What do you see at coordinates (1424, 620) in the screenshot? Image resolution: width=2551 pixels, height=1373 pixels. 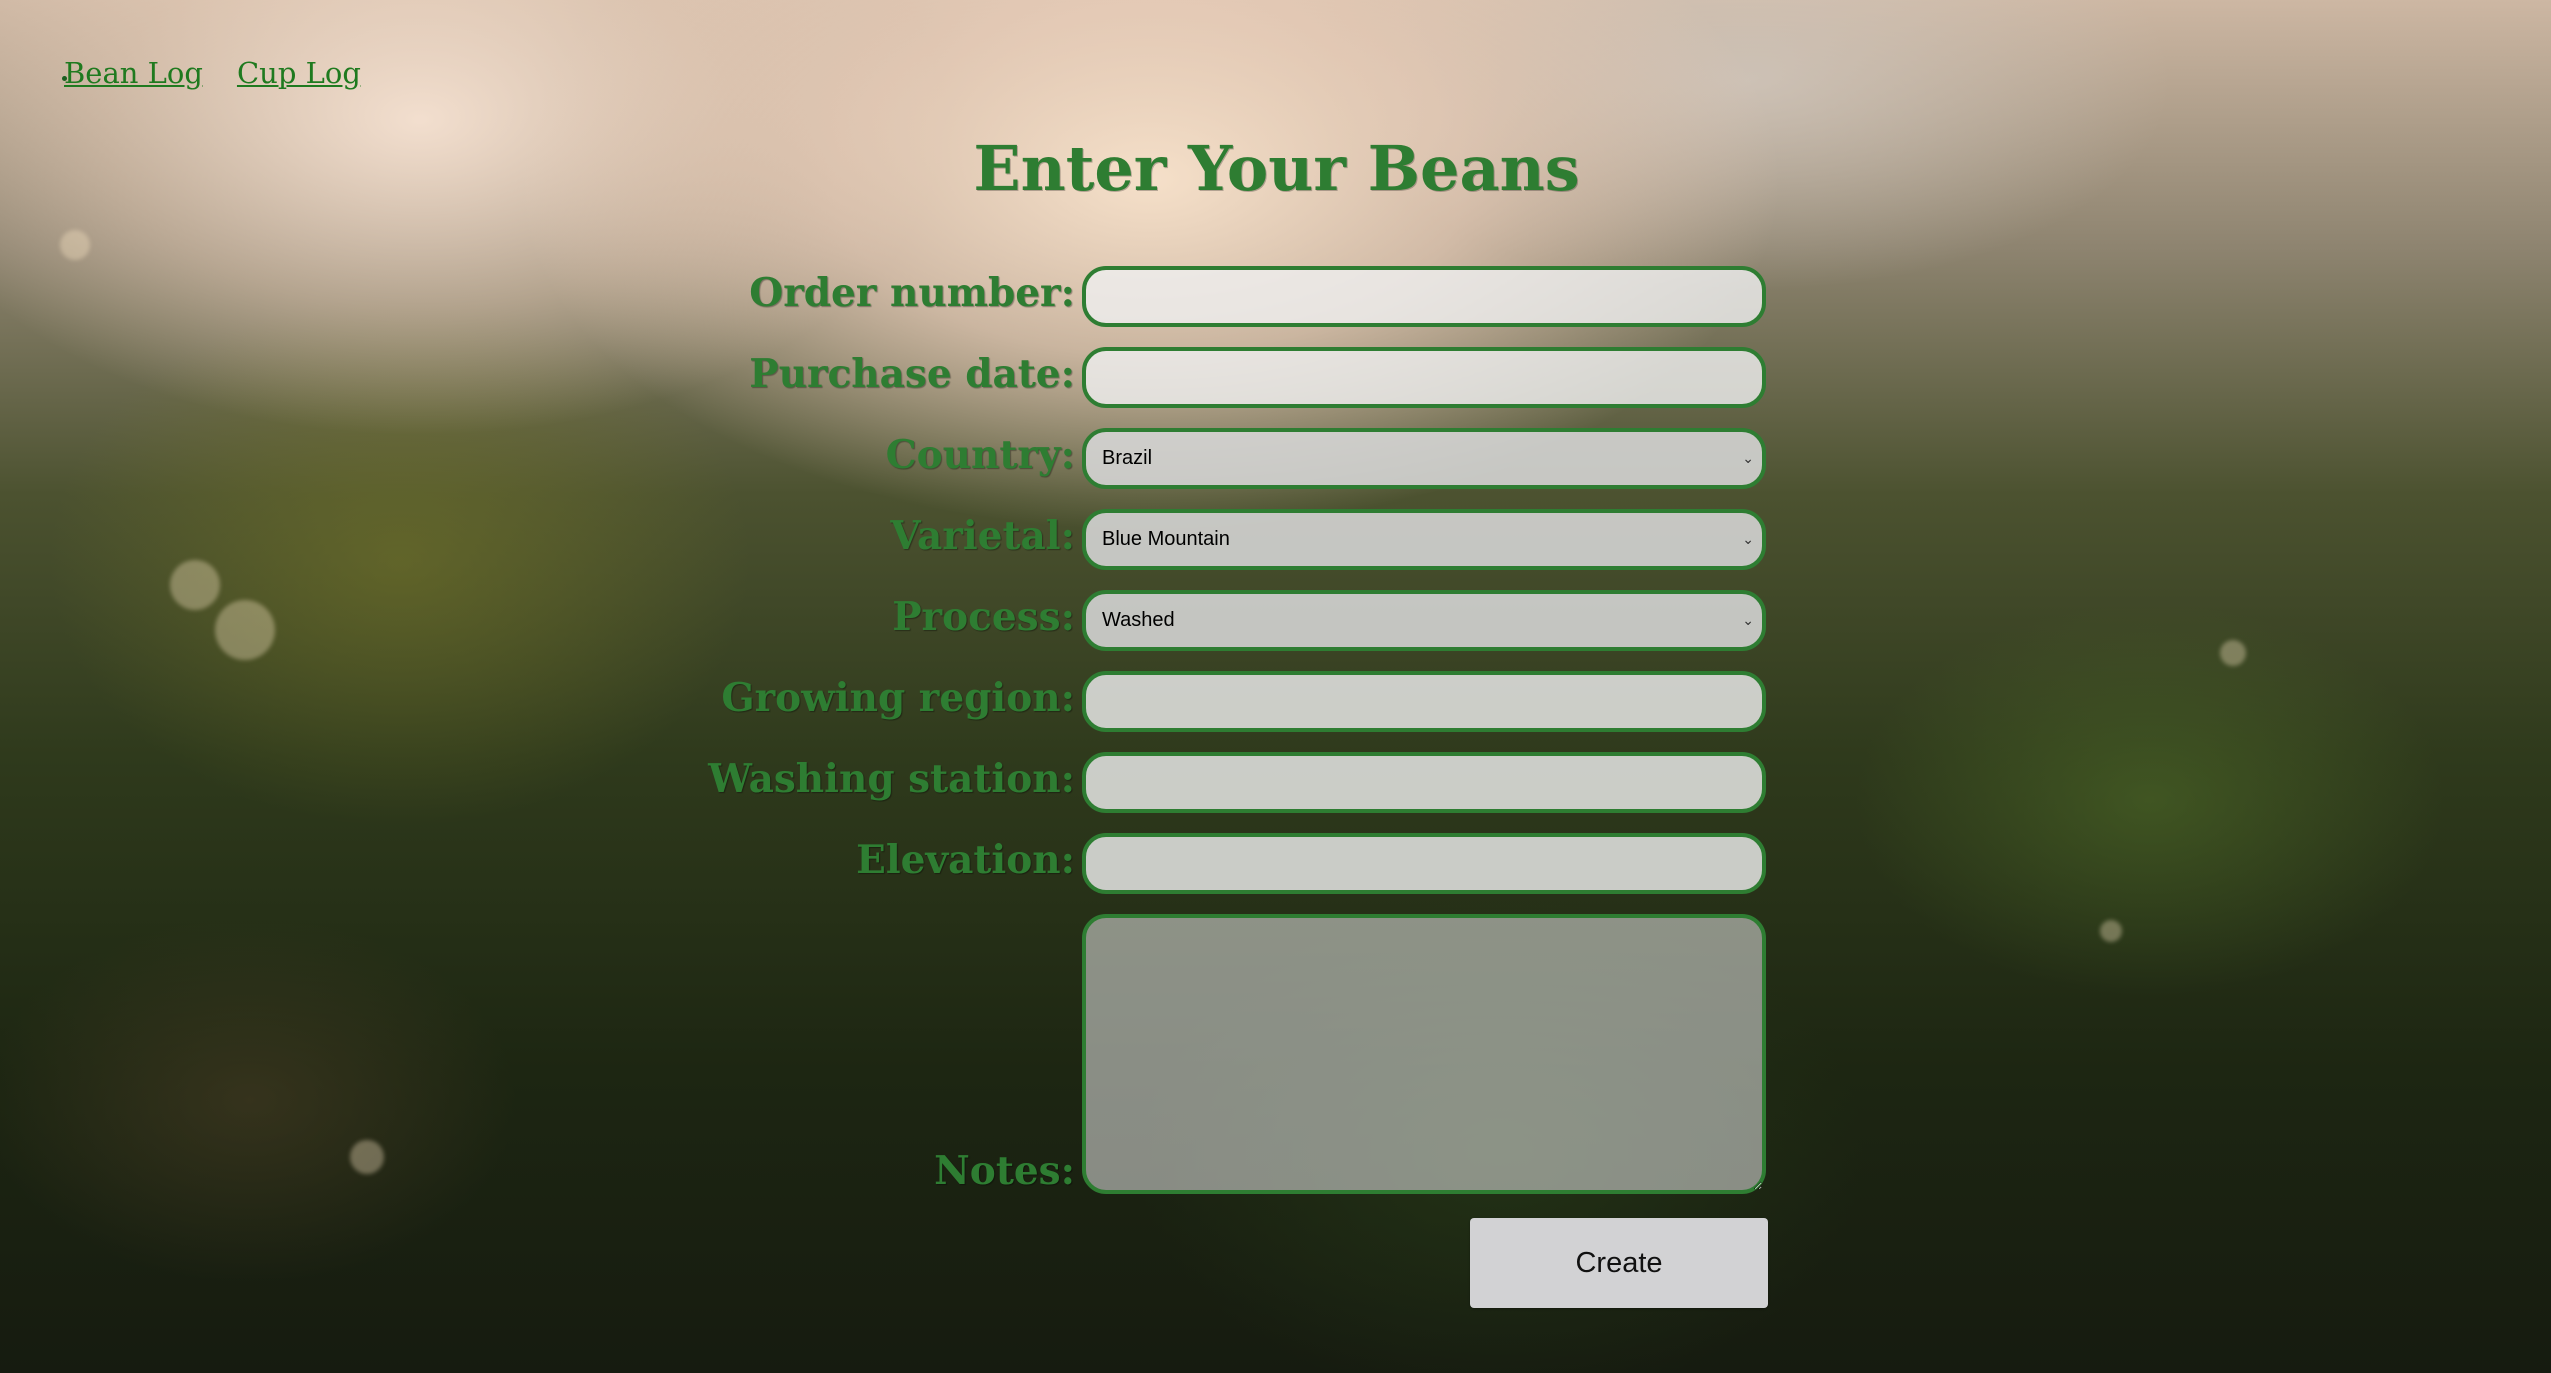 I see `process-select: Washed ⌄` at bounding box center [1424, 620].